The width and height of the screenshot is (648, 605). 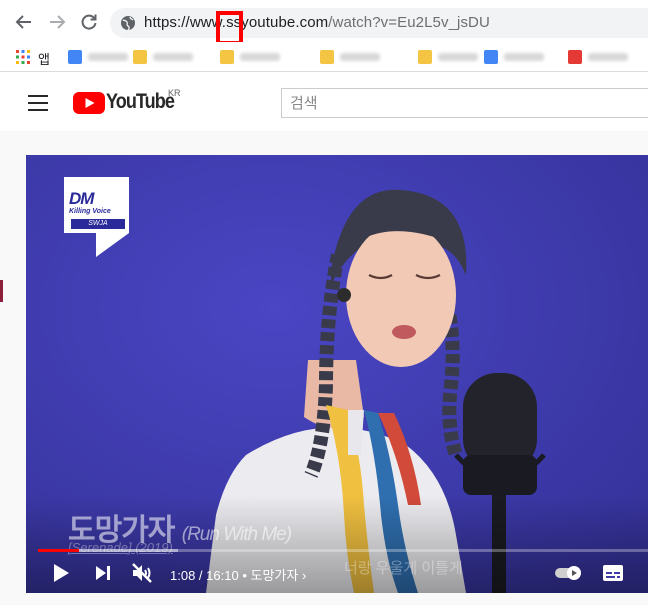 I want to click on back-arrow-icon, so click(x=23, y=22).